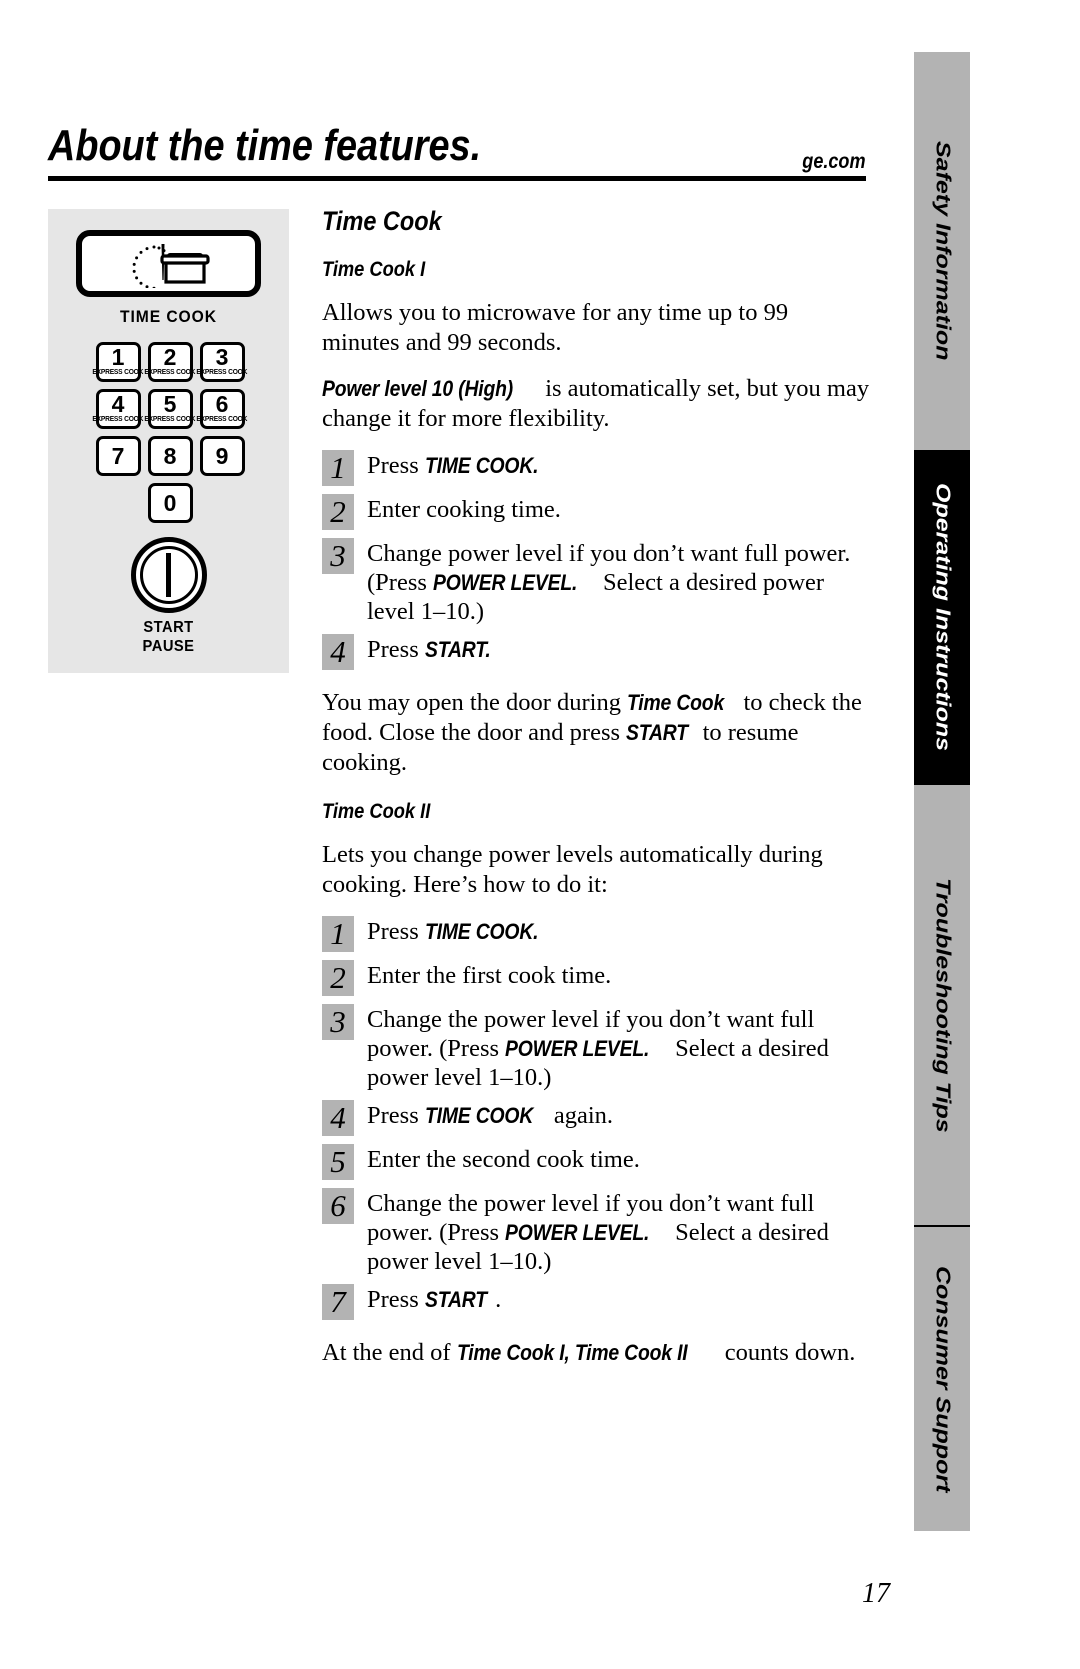 The width and height of the screenshot is (1080, 1669). Describe the element at coordinates (618, 931) in the screenshot. I see `step-text: Press TIME COOK.` at that location.